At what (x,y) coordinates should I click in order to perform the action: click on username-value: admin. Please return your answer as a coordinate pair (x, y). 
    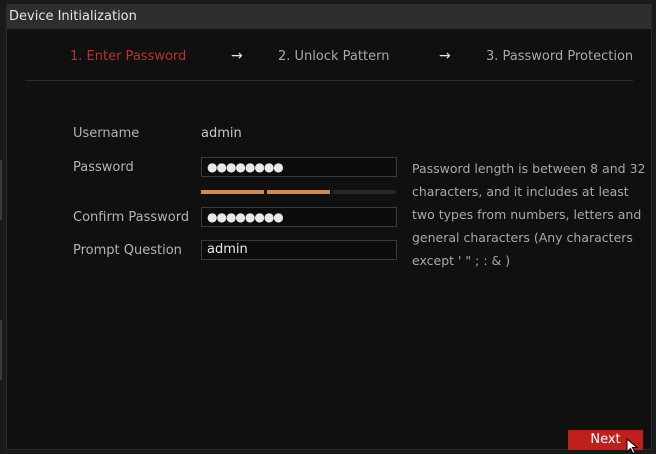
    Looking at the image, I should click on (221, 133).